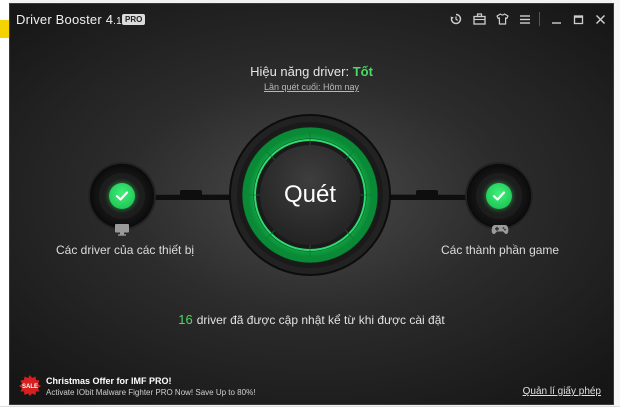  I want to click on last-scan-link: Lần quét cuối: Hôm nay, so click(311, 87).